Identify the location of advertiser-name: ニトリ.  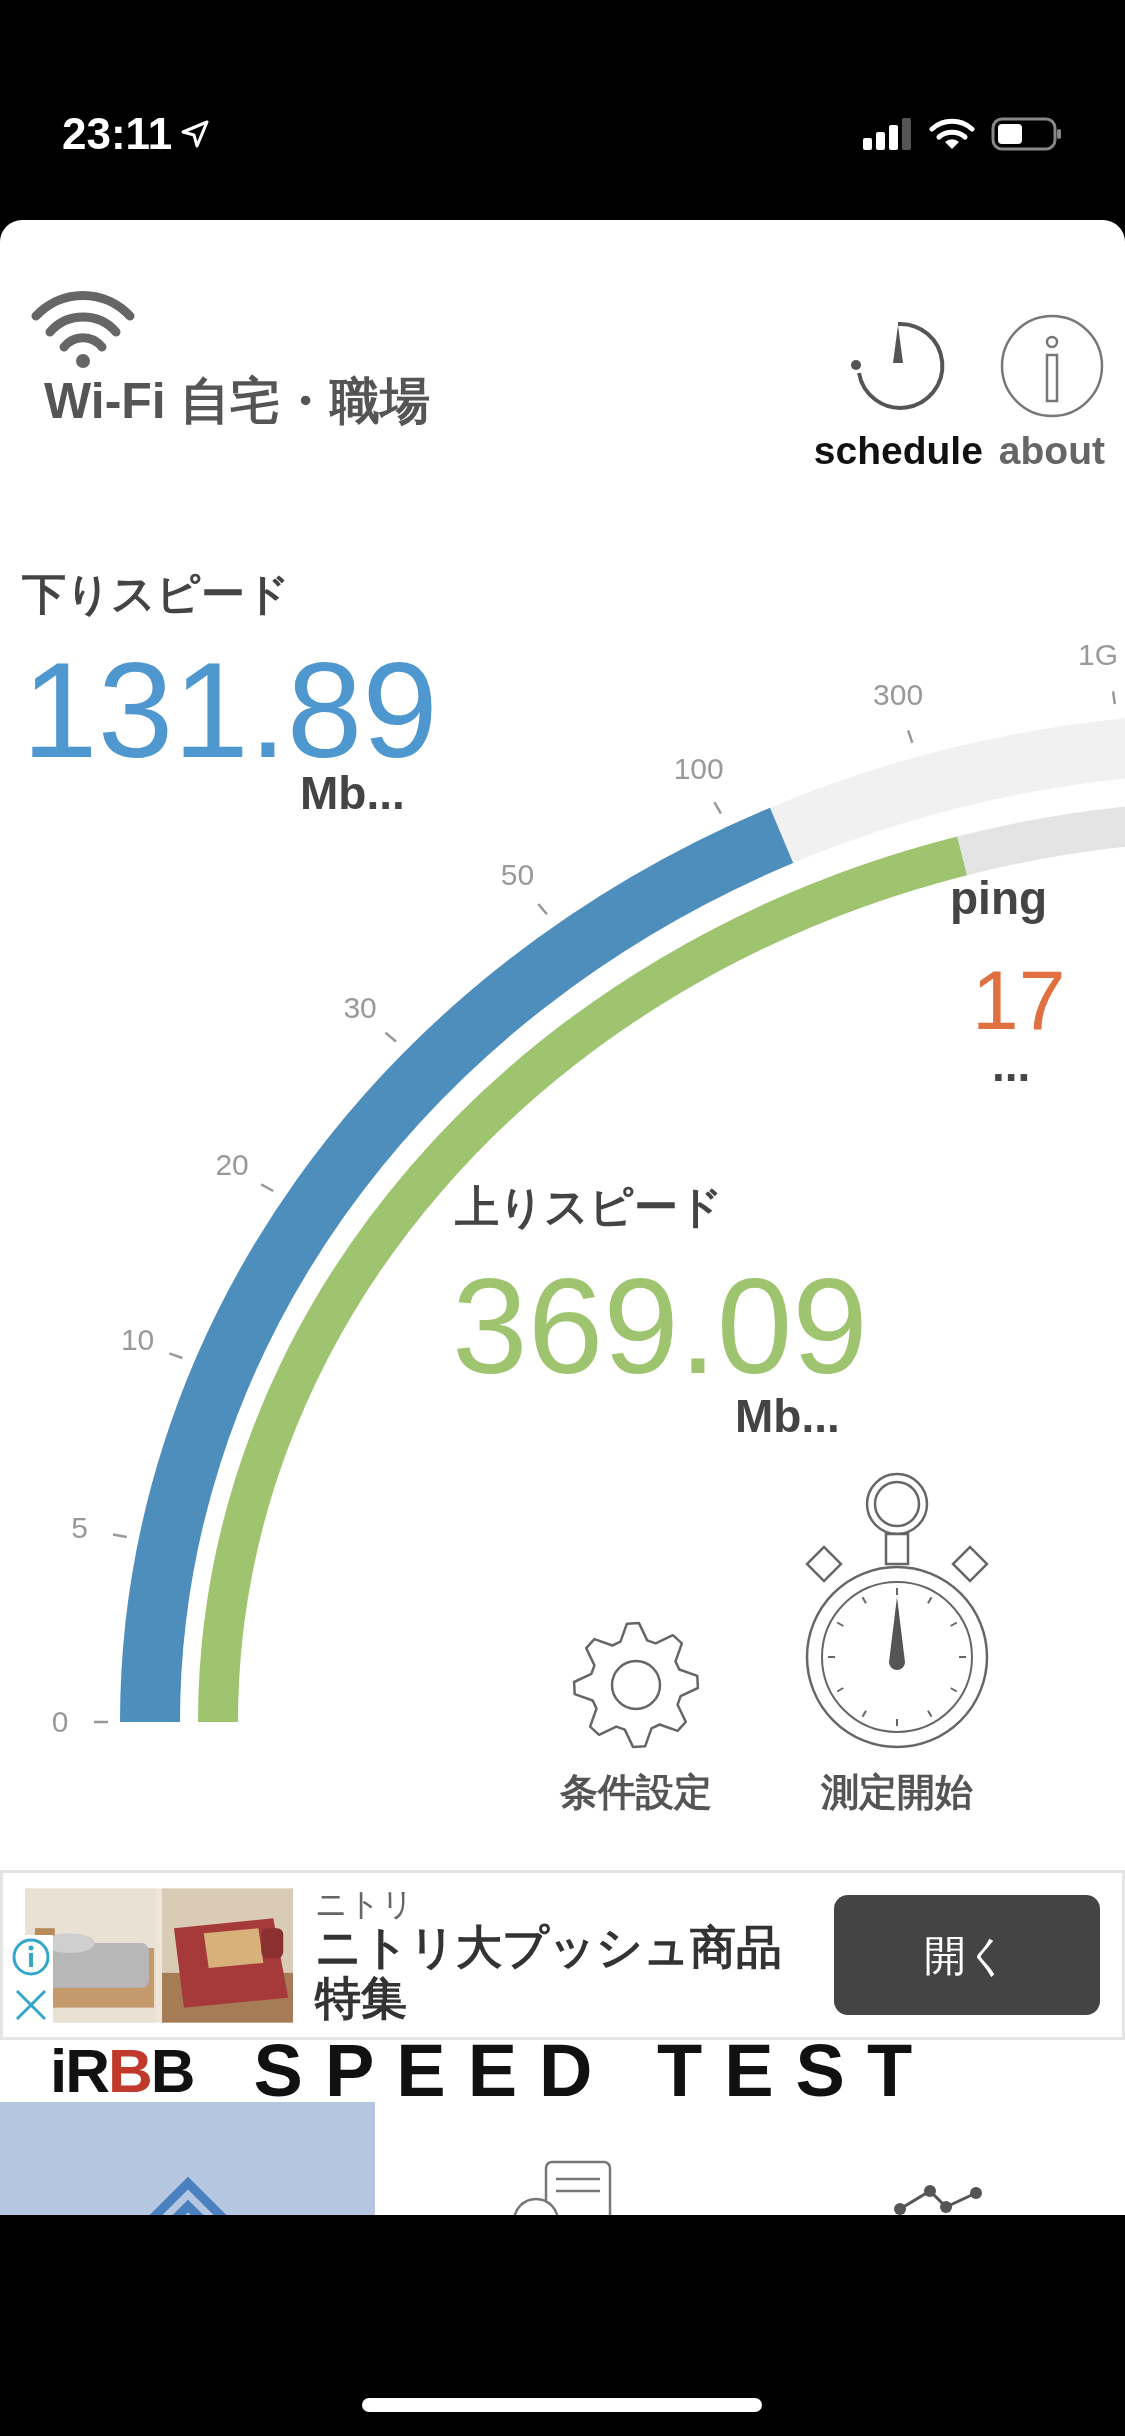
(365, 1904).